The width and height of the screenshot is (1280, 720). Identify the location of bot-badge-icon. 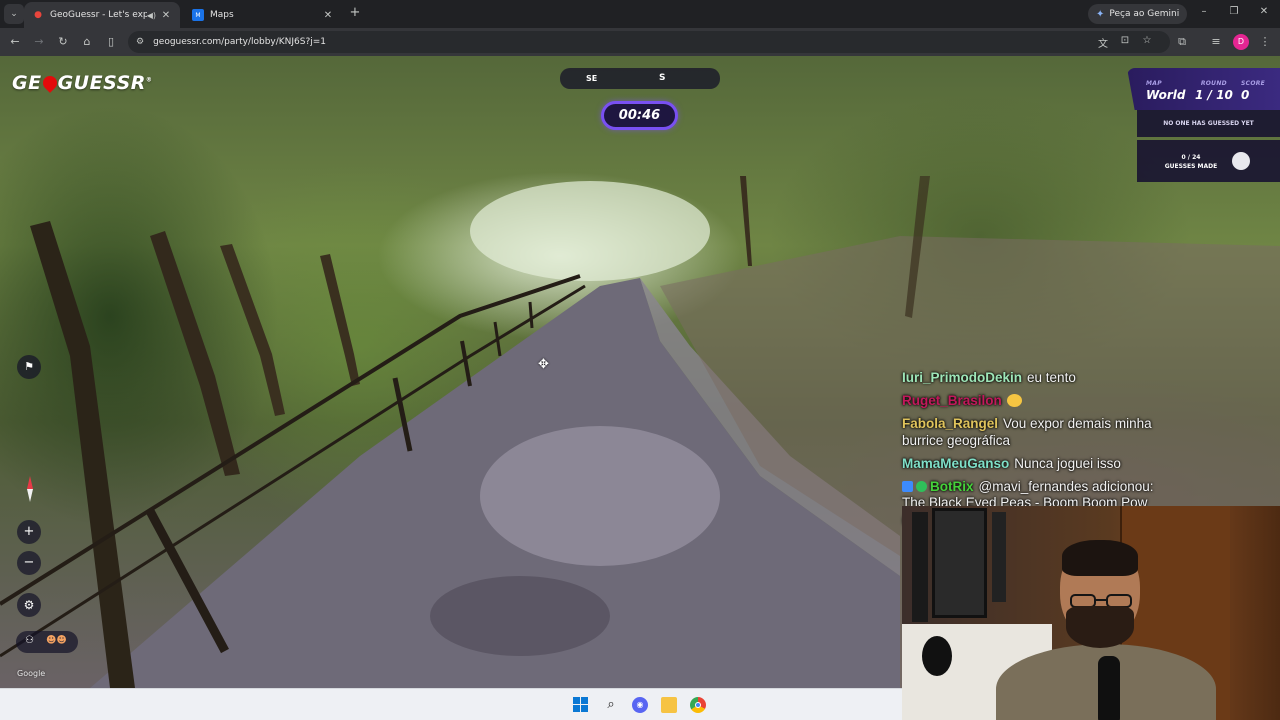
(907, 486).